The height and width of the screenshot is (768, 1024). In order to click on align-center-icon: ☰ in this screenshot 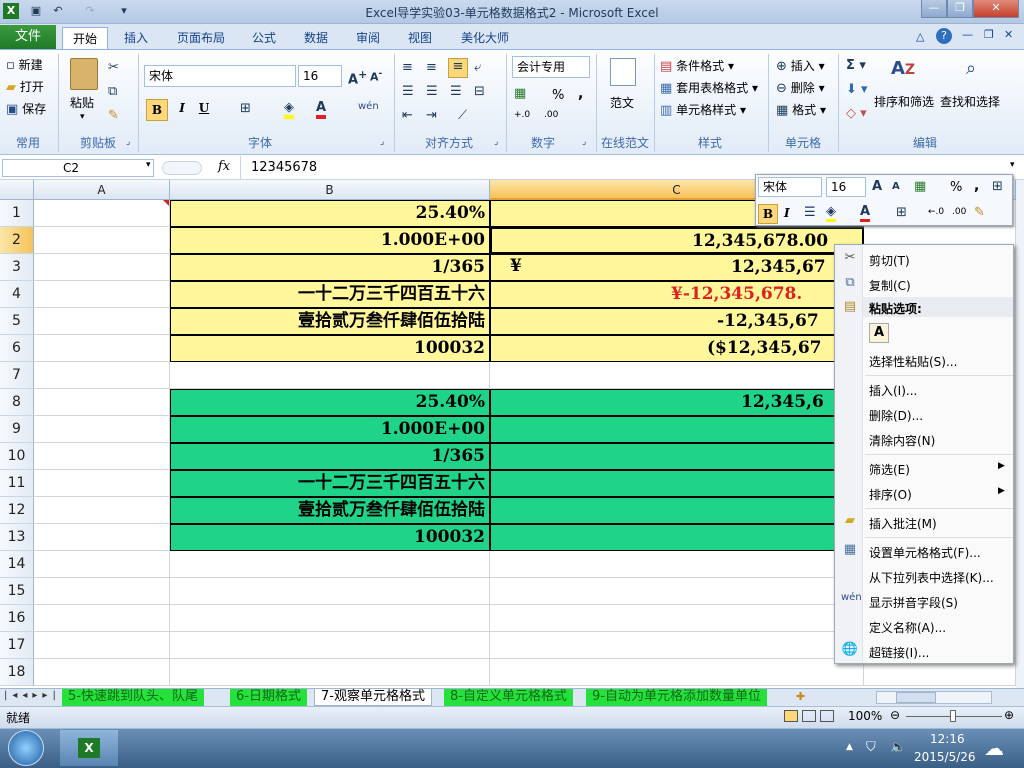, I will do `click(432, 91)`.